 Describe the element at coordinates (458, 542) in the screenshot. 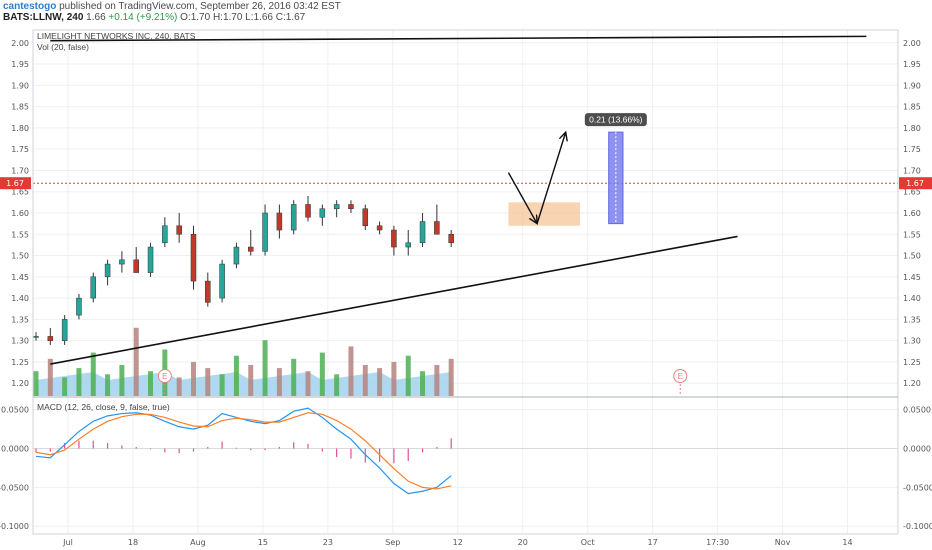

I see `x-tick-label: 12` at that location.